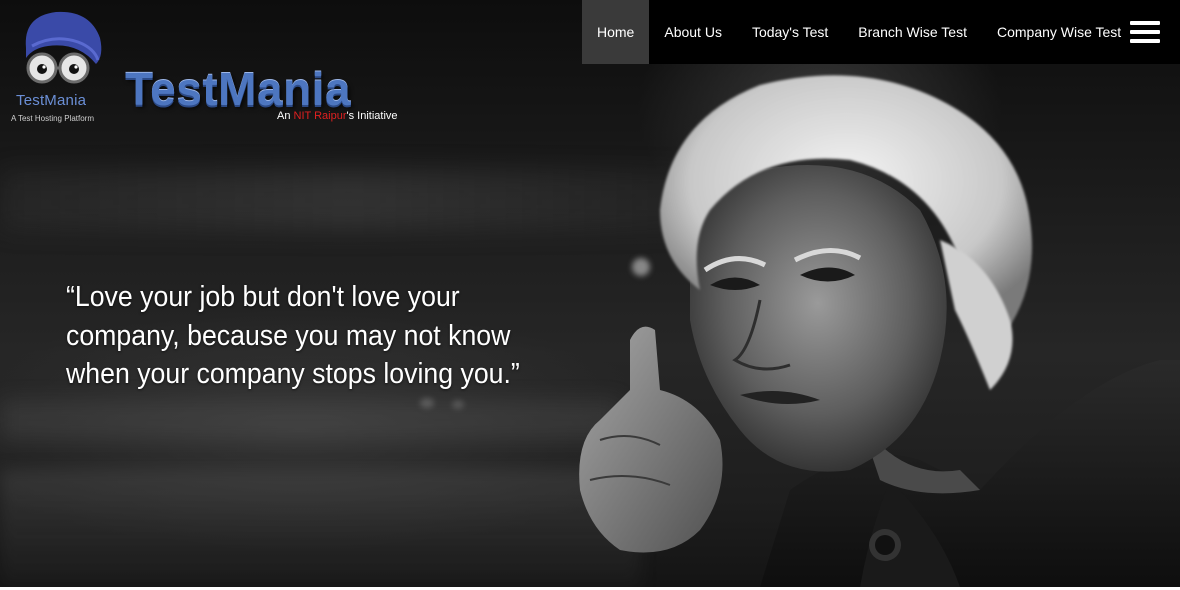  I want to click on nav-item-company-wise-test: Company Wise Test, so click(1059, 32).